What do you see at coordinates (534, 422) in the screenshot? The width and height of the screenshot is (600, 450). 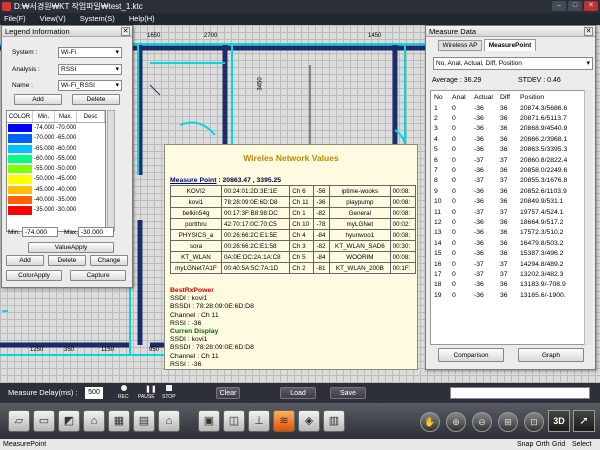 I see `zoom-window-icon: ⊡` at bounding box center [534, 422].